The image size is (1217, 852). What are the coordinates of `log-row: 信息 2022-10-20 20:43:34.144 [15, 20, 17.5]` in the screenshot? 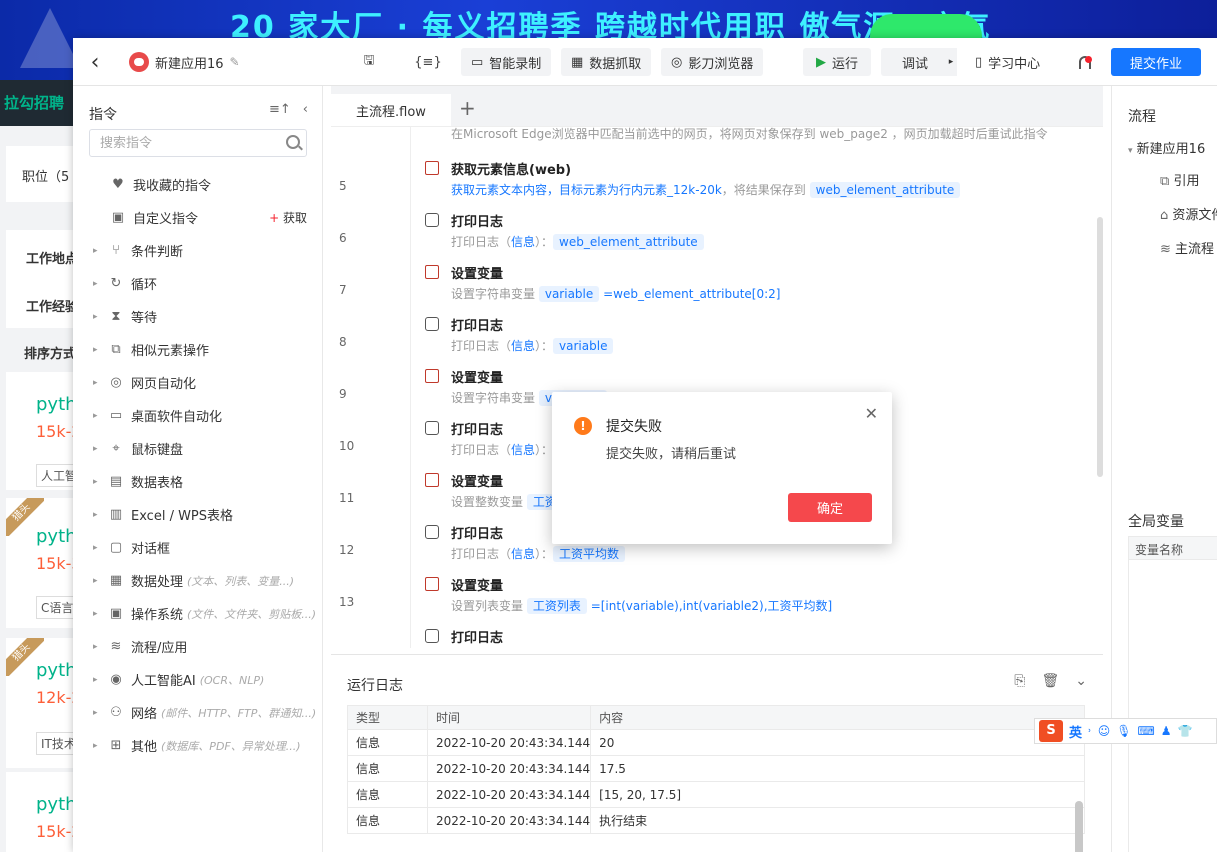 It's located at (716, 794).